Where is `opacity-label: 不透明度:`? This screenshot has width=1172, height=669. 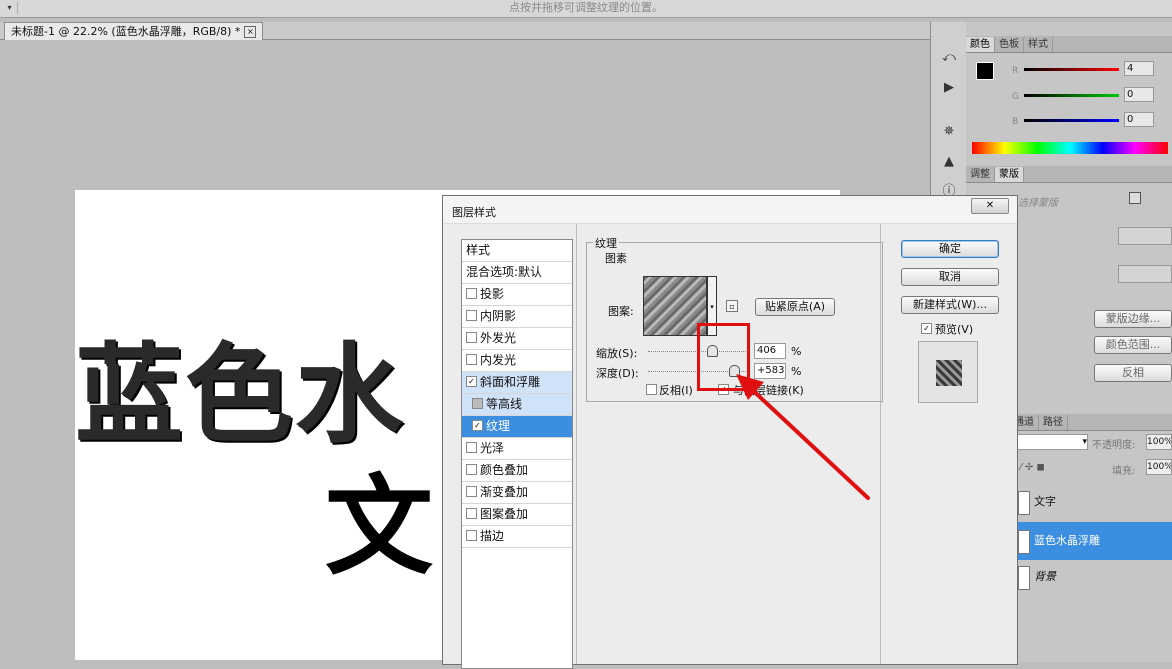 opacity-label: 不透明度: is located at coordinates (1114, 445).